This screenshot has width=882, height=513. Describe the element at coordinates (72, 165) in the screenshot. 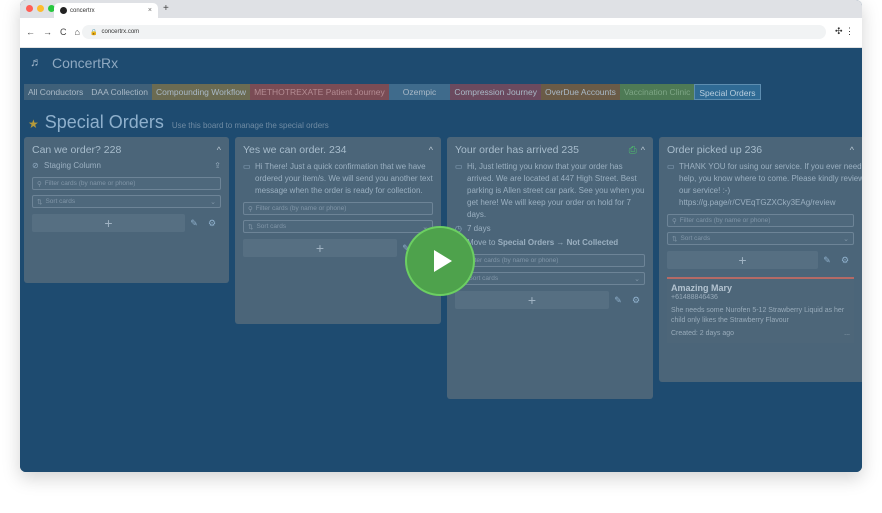

I see `staging-label: Staging Column` at that location.